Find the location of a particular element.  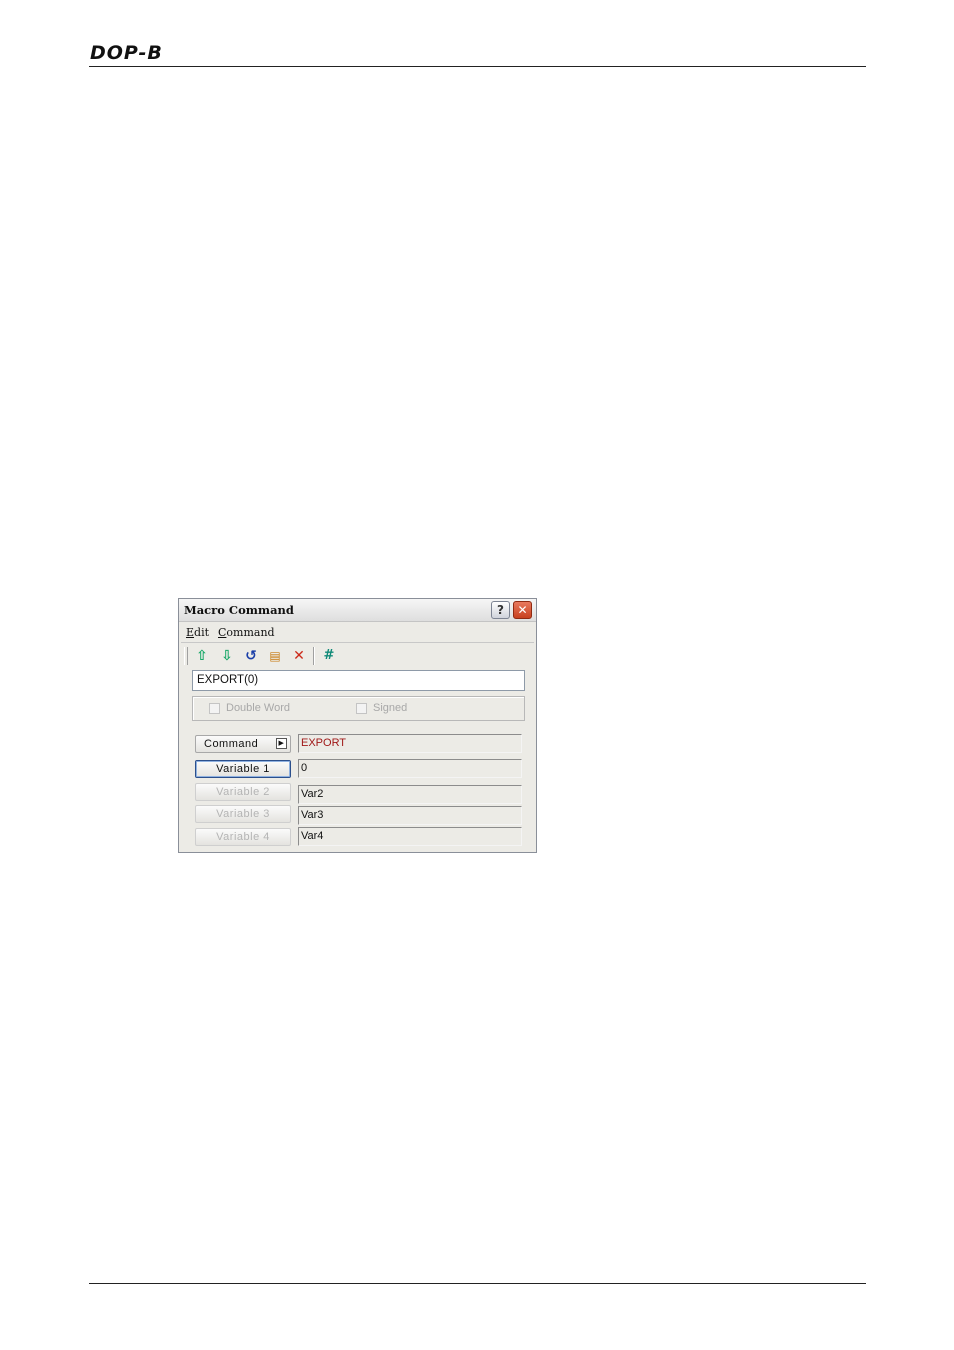

command-button-label: Command is located at coordinates (231, 744).